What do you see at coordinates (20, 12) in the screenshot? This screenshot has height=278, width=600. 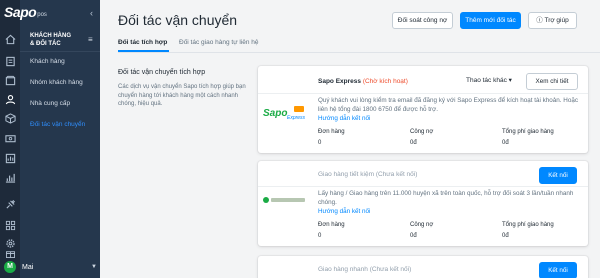 I see `logo-main: Sapo` at bounding box center [20, 12].